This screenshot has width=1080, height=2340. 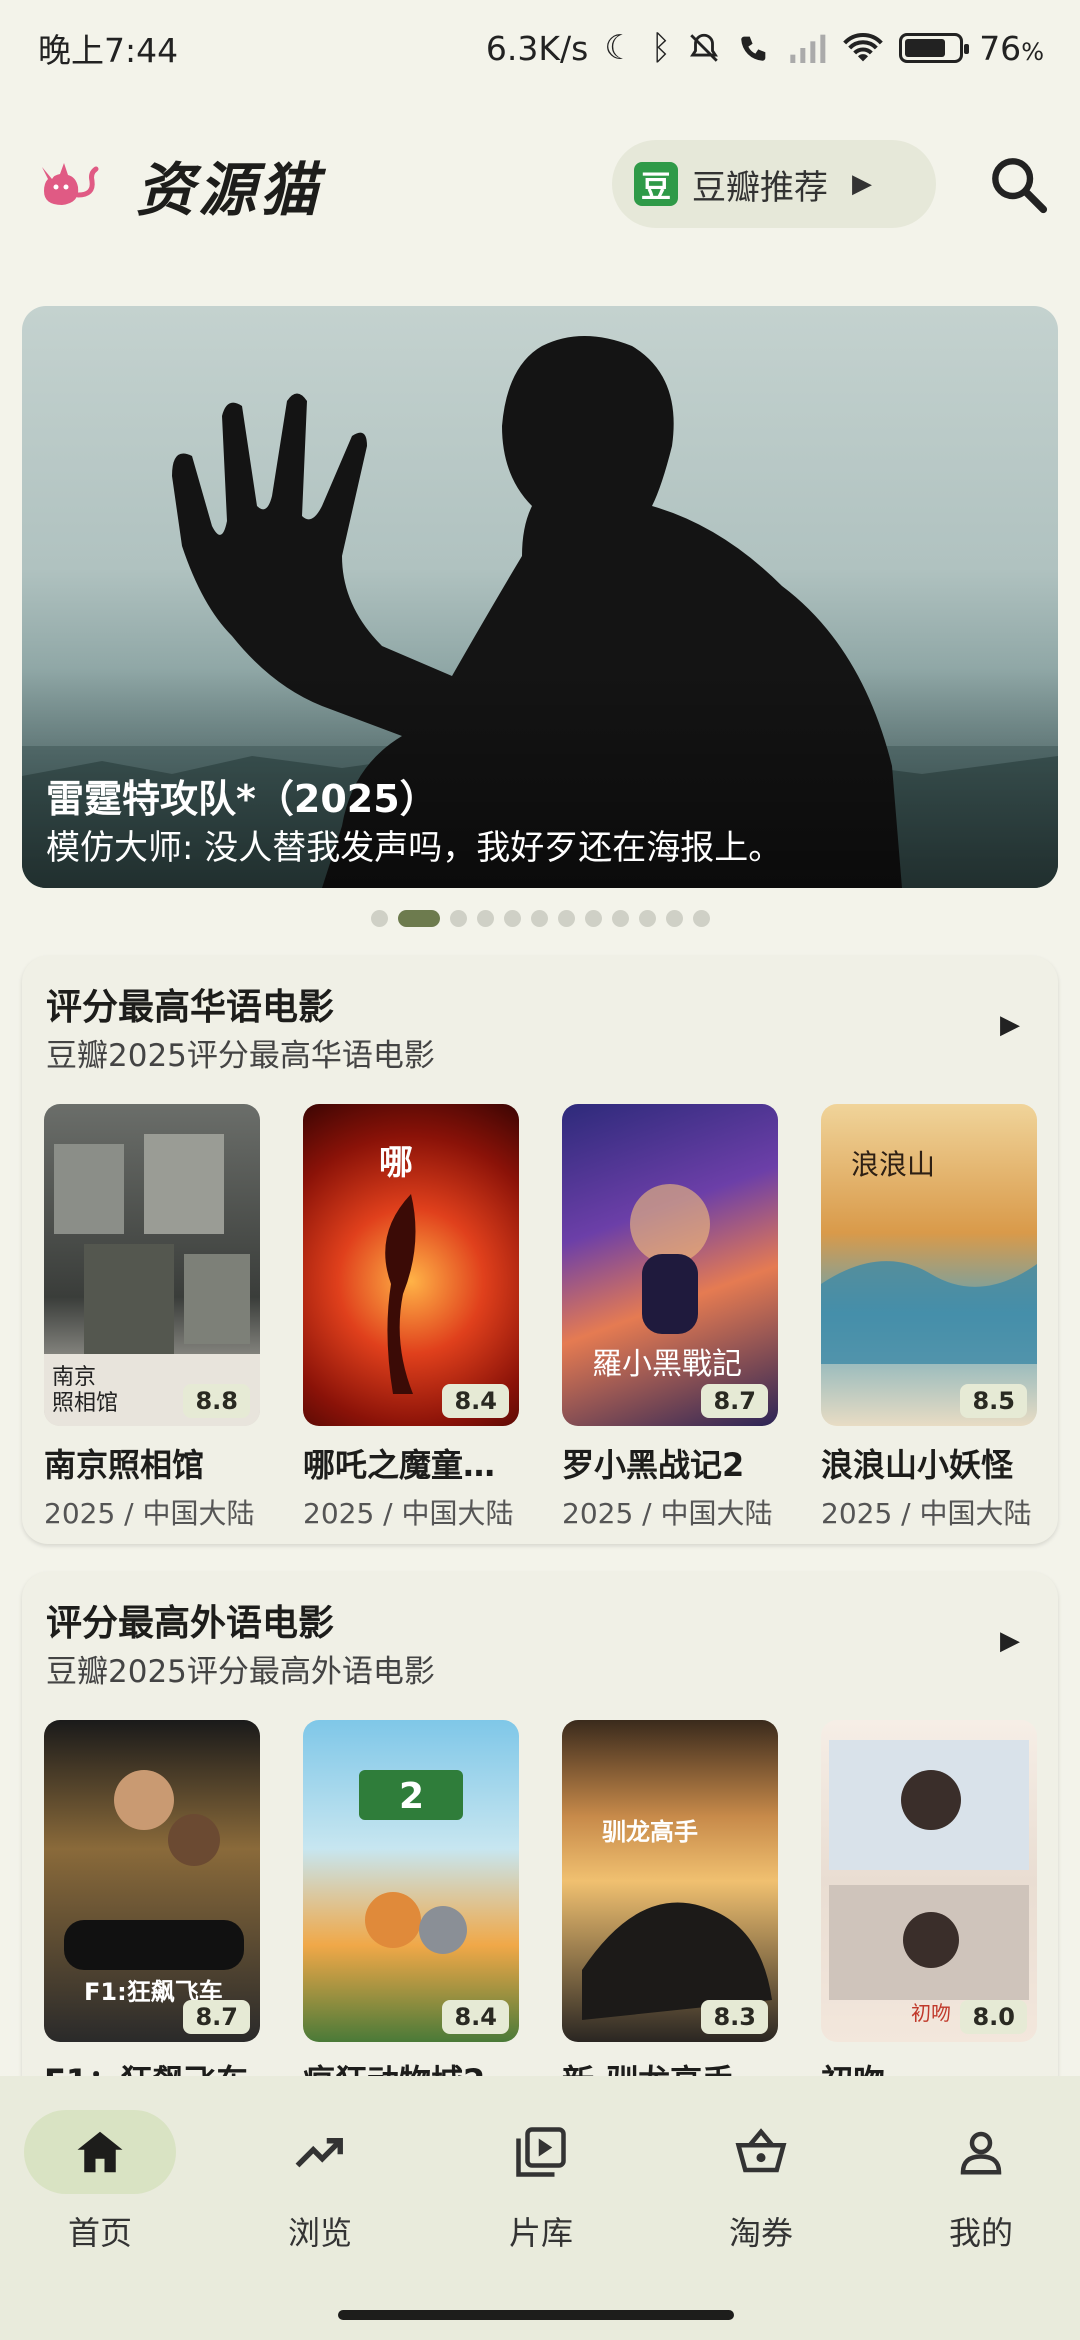 I want to click on gesture-bar, so click(x=536, y=2315).